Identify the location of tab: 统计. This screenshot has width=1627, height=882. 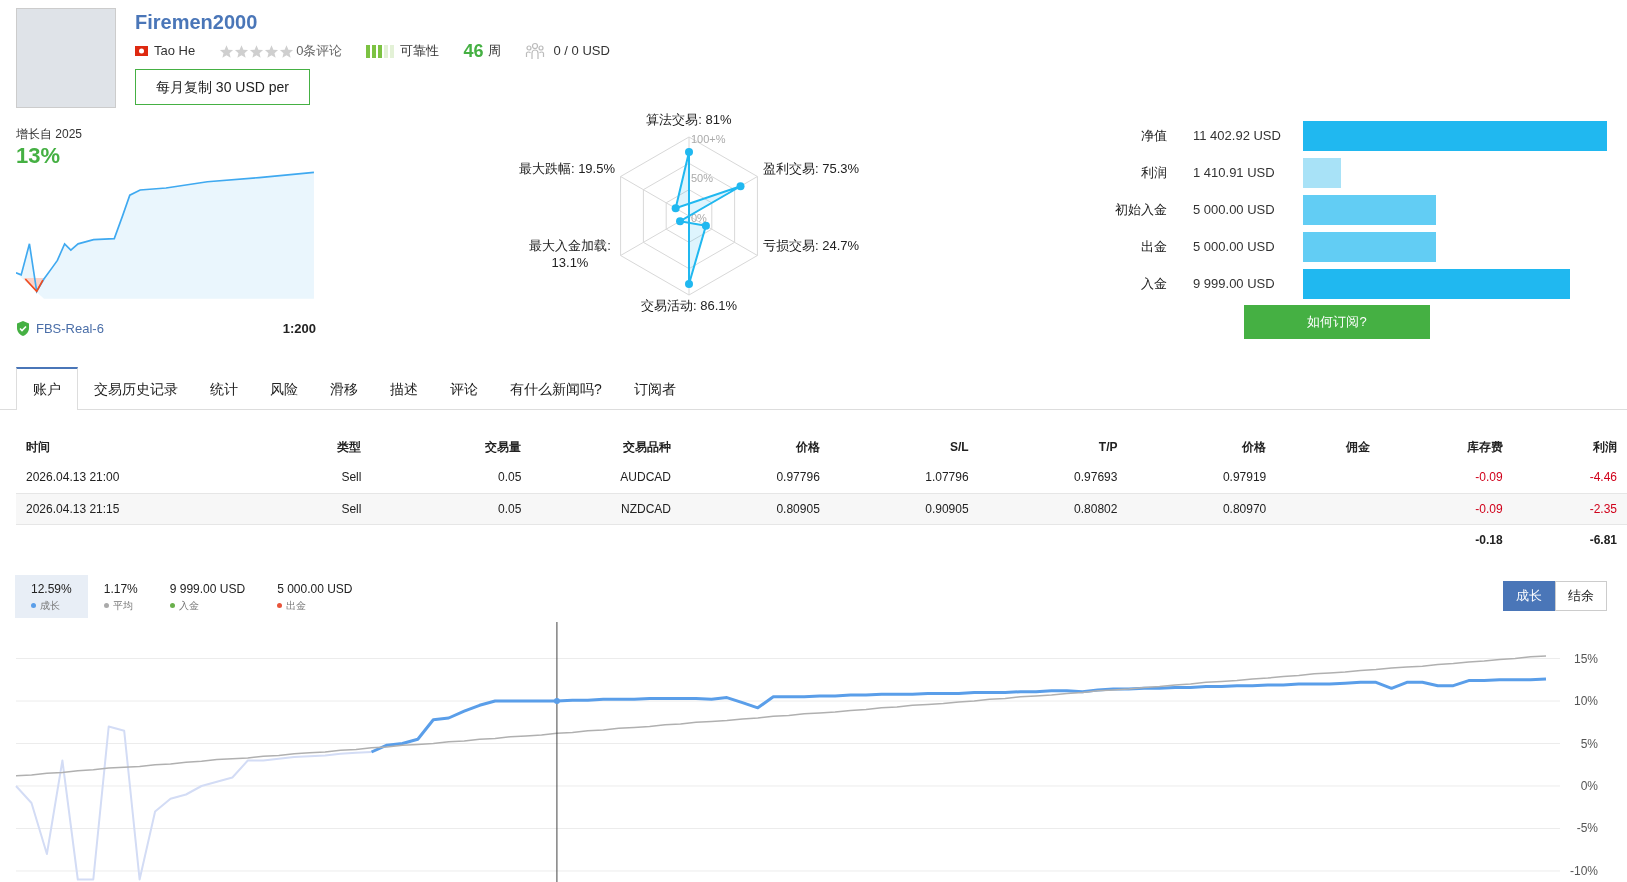
(224, 388).